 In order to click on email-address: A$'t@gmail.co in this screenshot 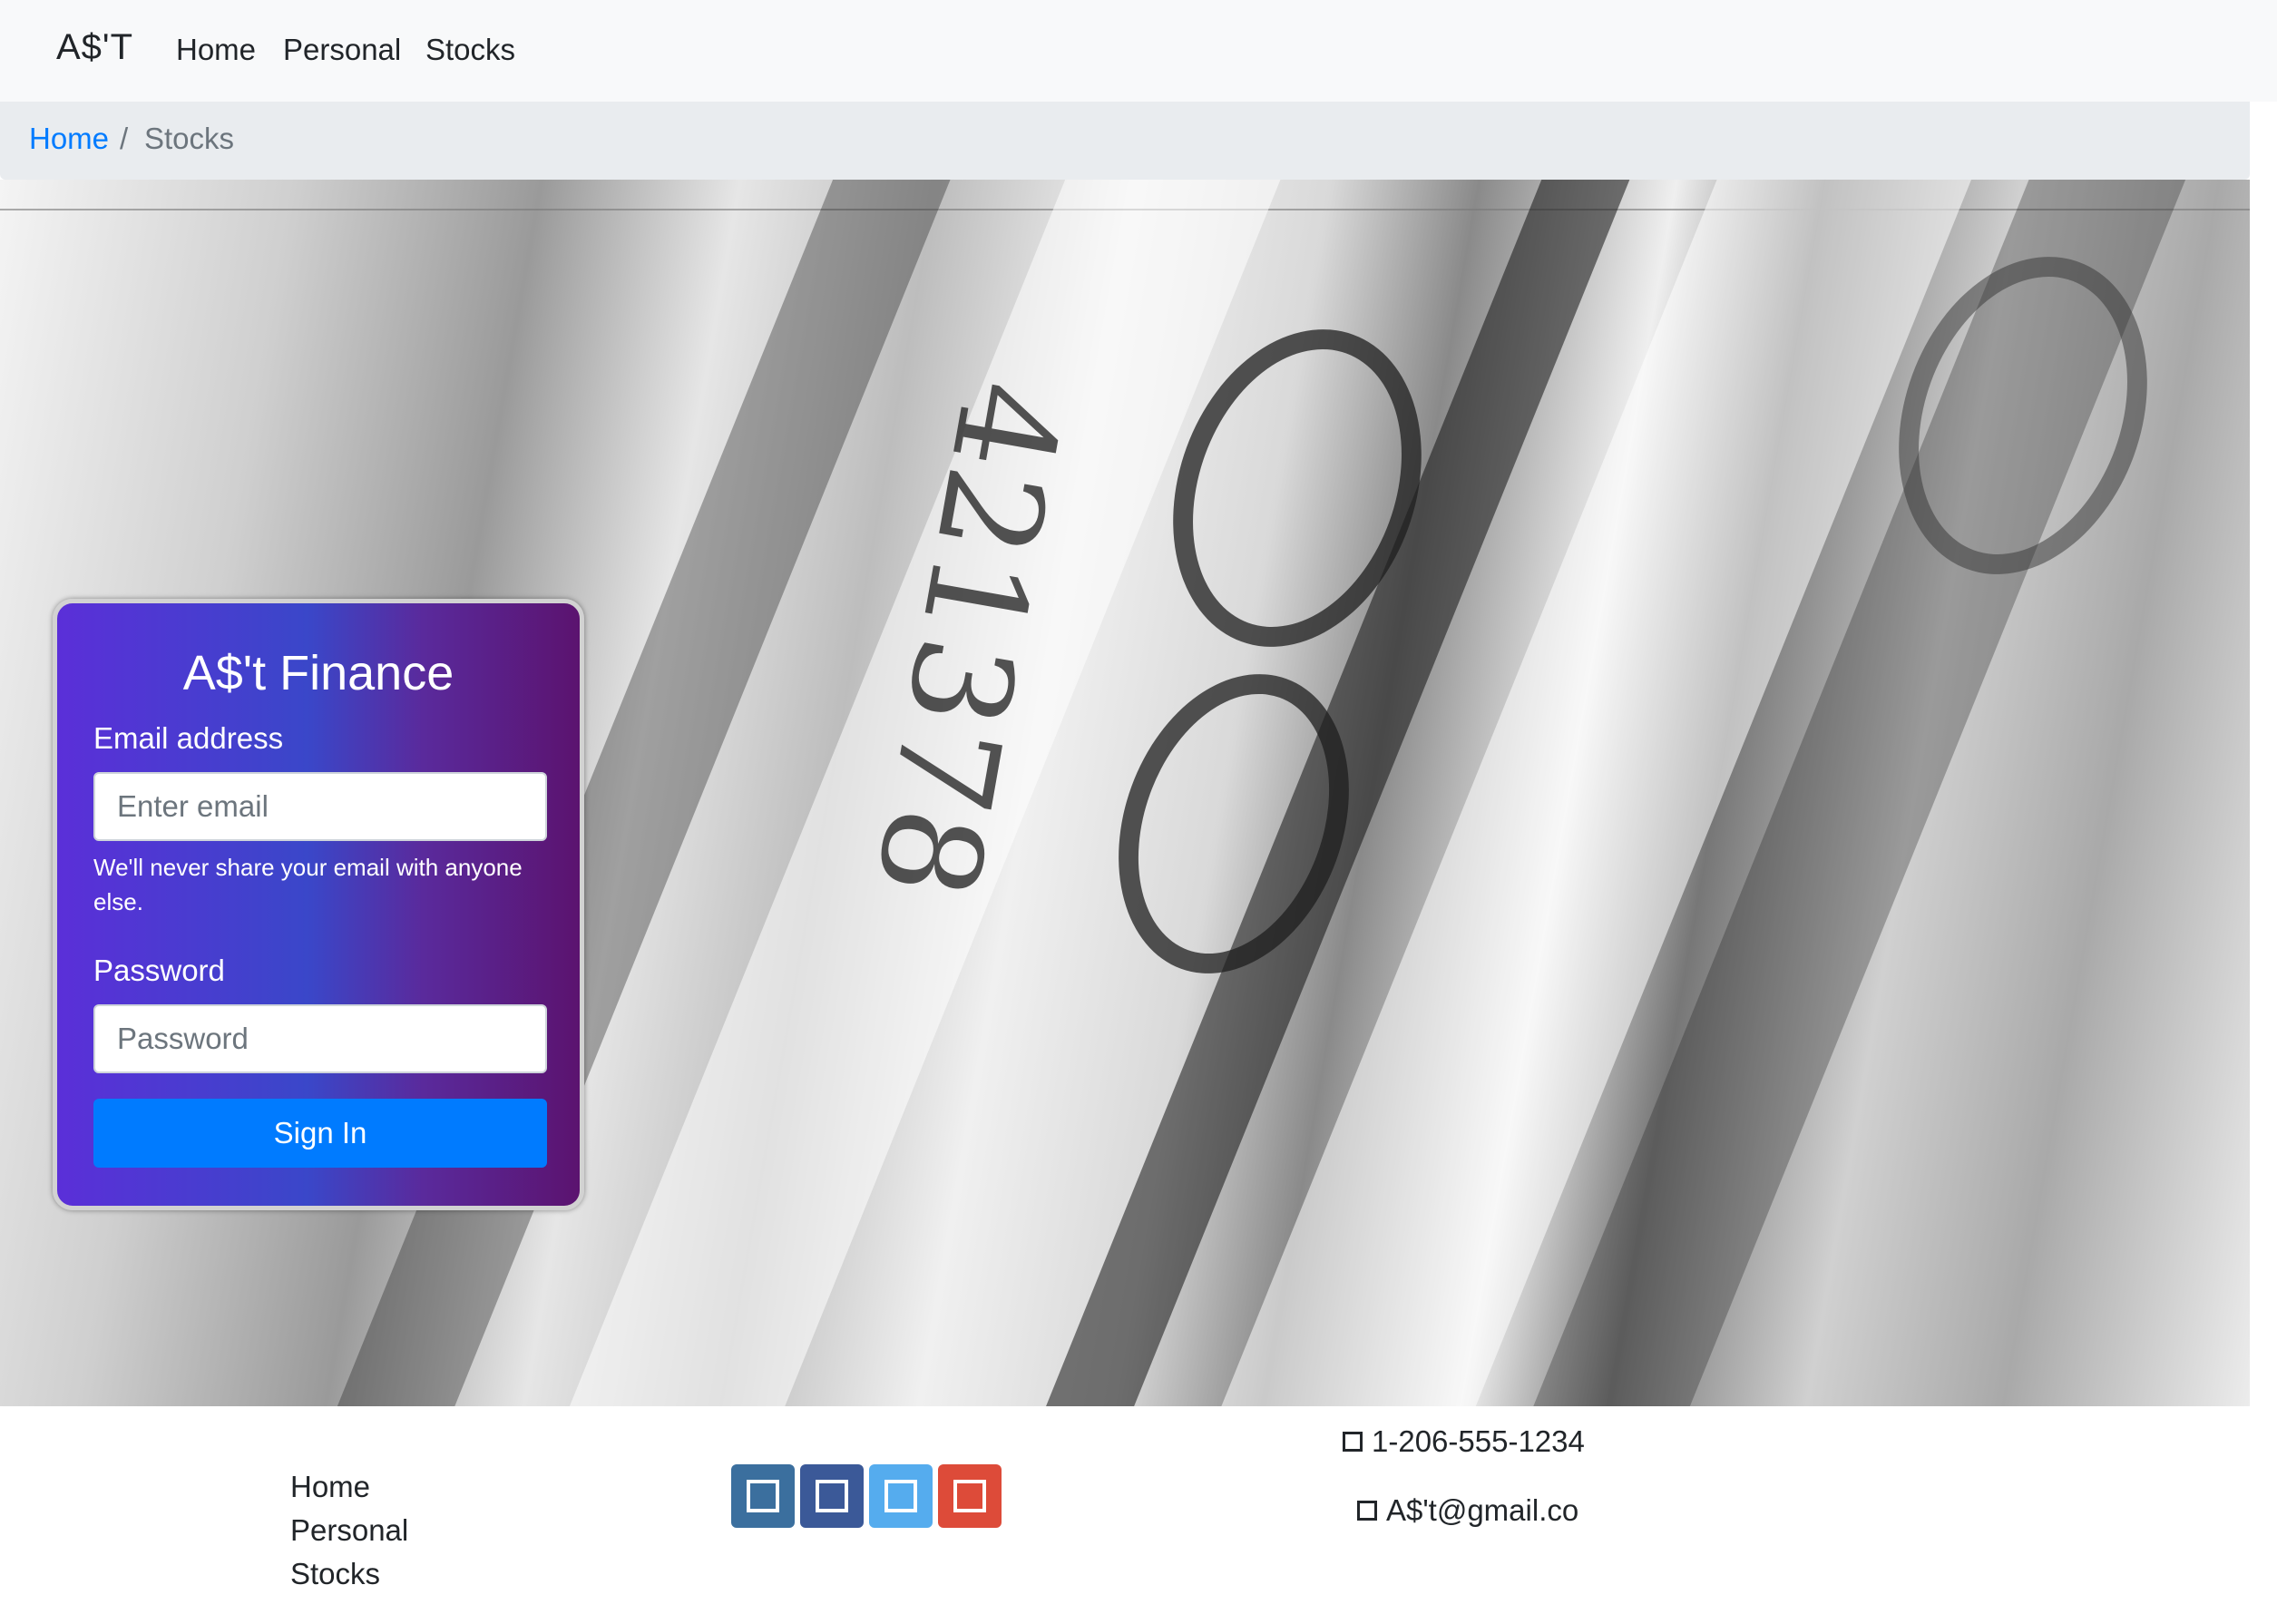, I will do `click(1482, 1510)`.